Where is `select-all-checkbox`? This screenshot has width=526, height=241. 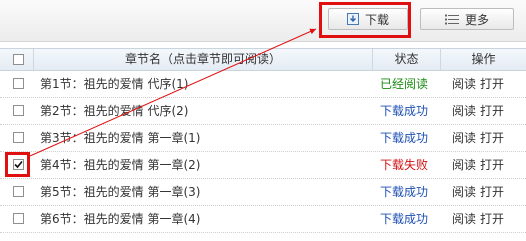 select-all-checkbox is located at coordinates (18, 59).